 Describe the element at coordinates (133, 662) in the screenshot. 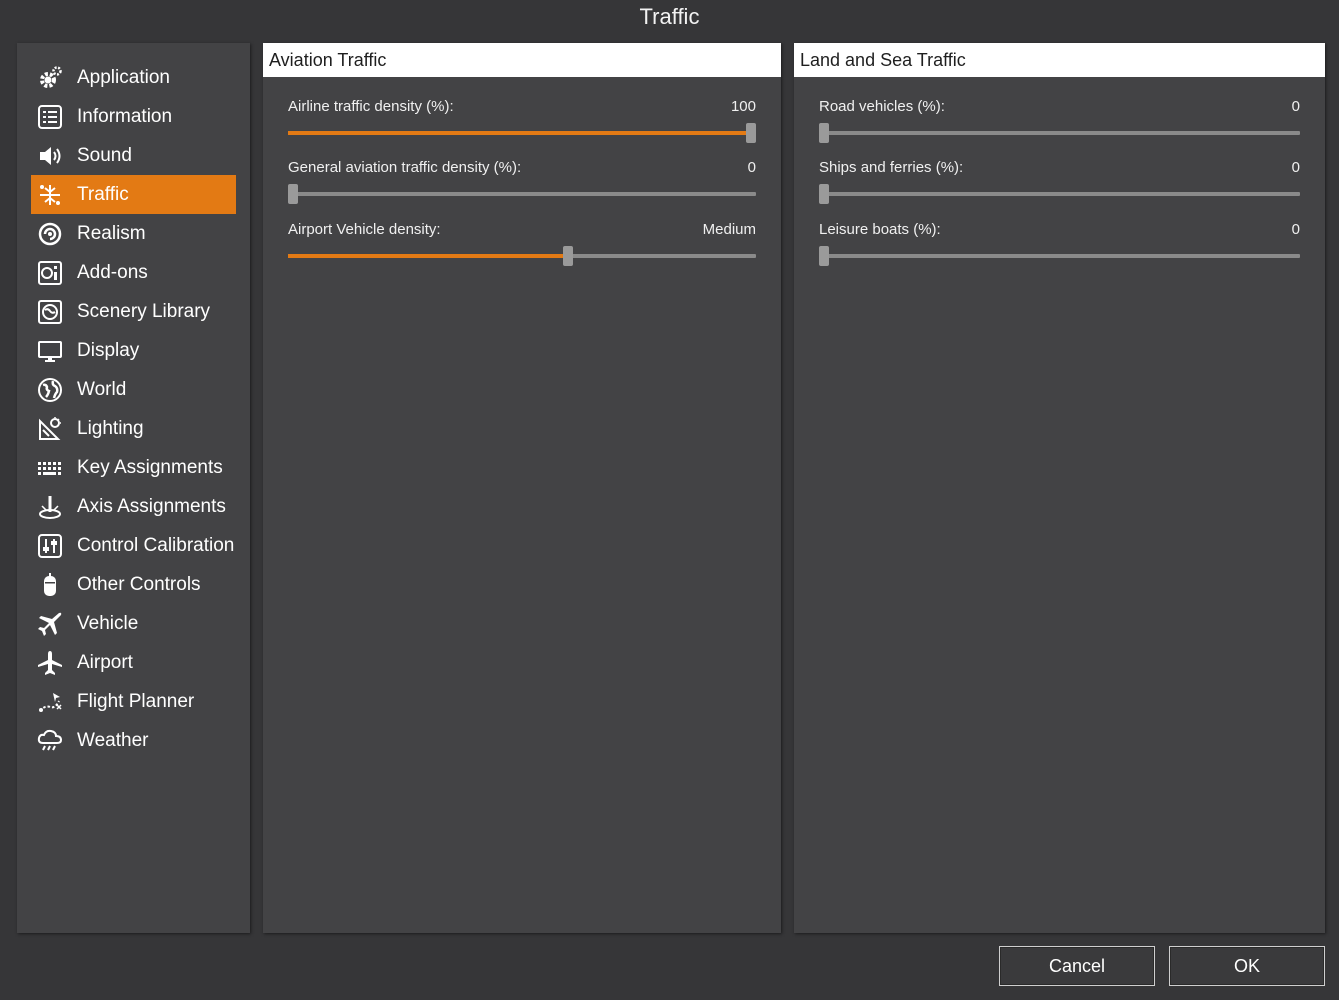

I see `sidebar-item-airport: Airport` at that location.